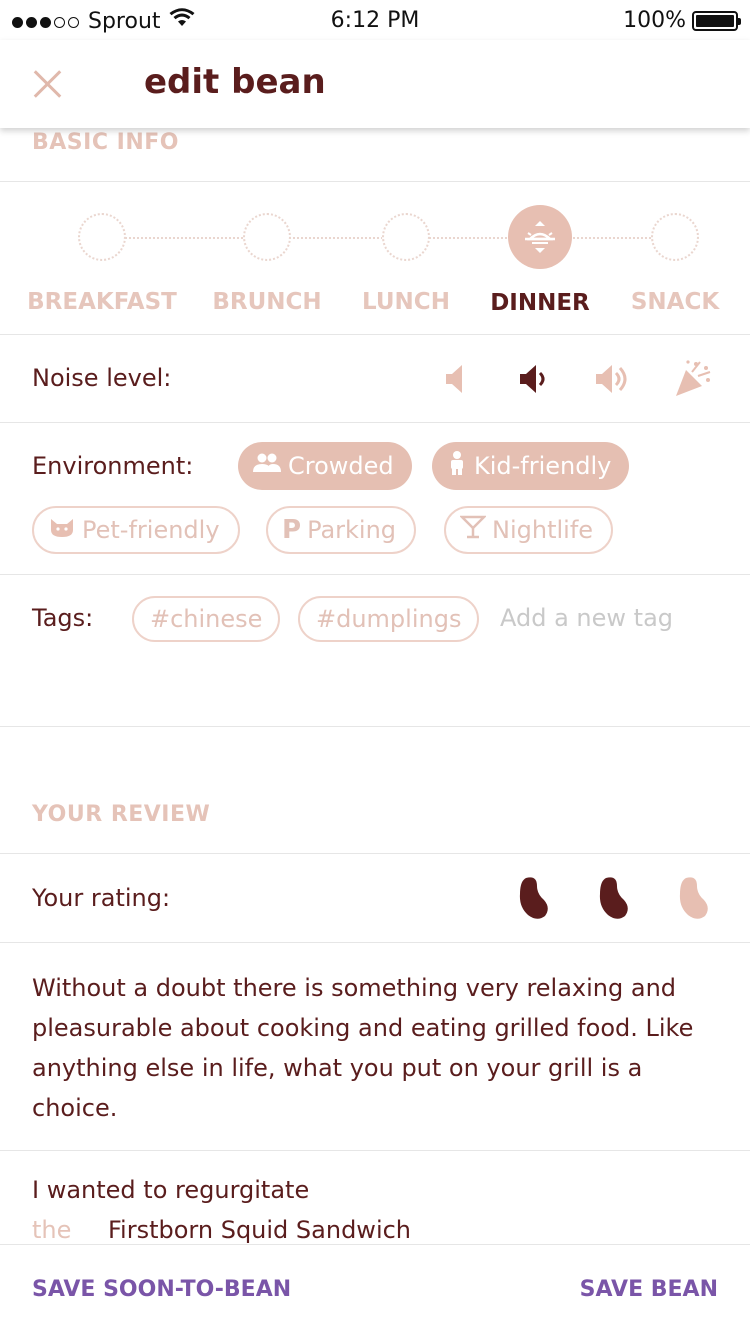 This screenshot has height=1334, width=750. What do you see at coordinates (693, 379) in the screenshot?
I see `party-popper-icon` at bounding box center [693, 379].